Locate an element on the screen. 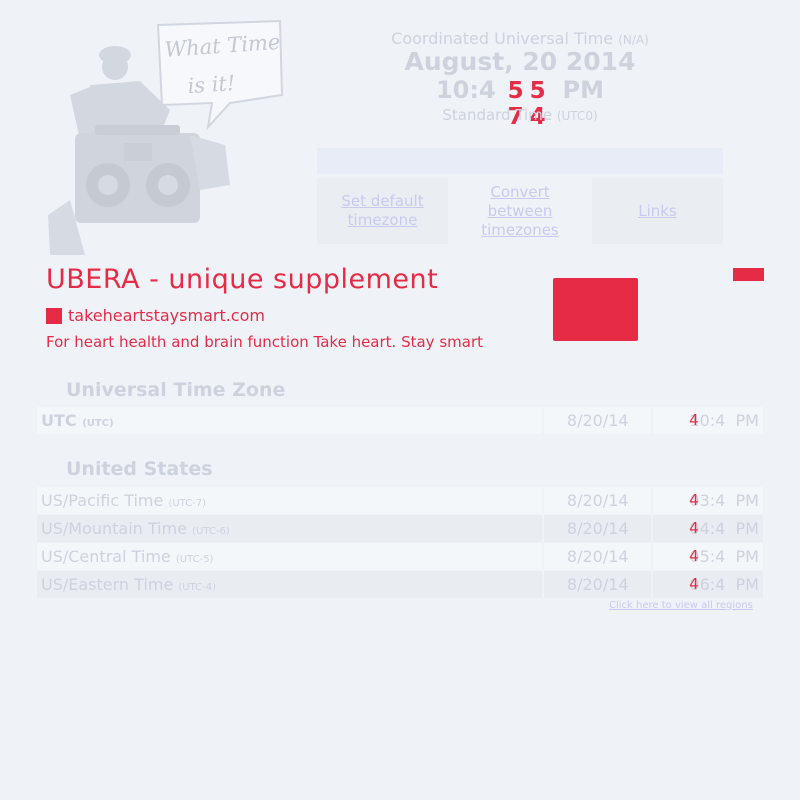 The width and height of the screenshot is (800, 800). site-logo: What Time is it! is located at coordinates (162, 135).